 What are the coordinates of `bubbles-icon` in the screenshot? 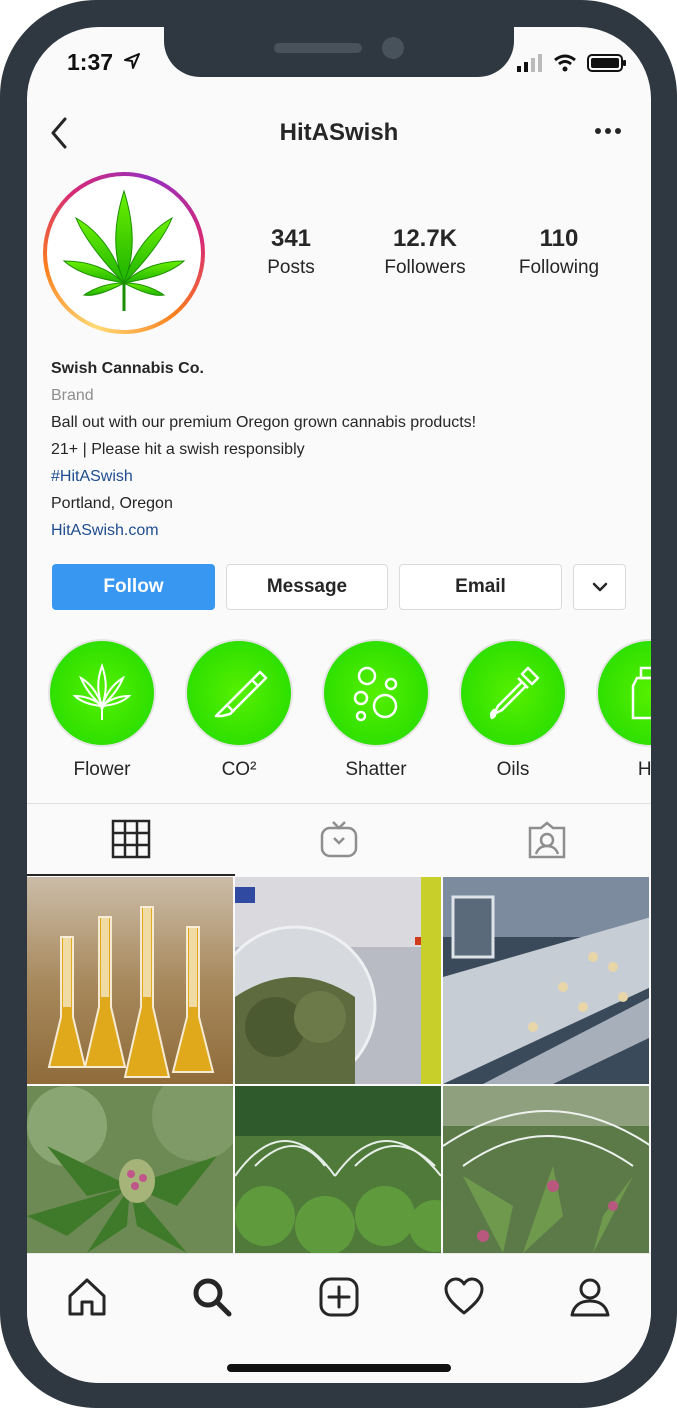 It's located at (375, 694).